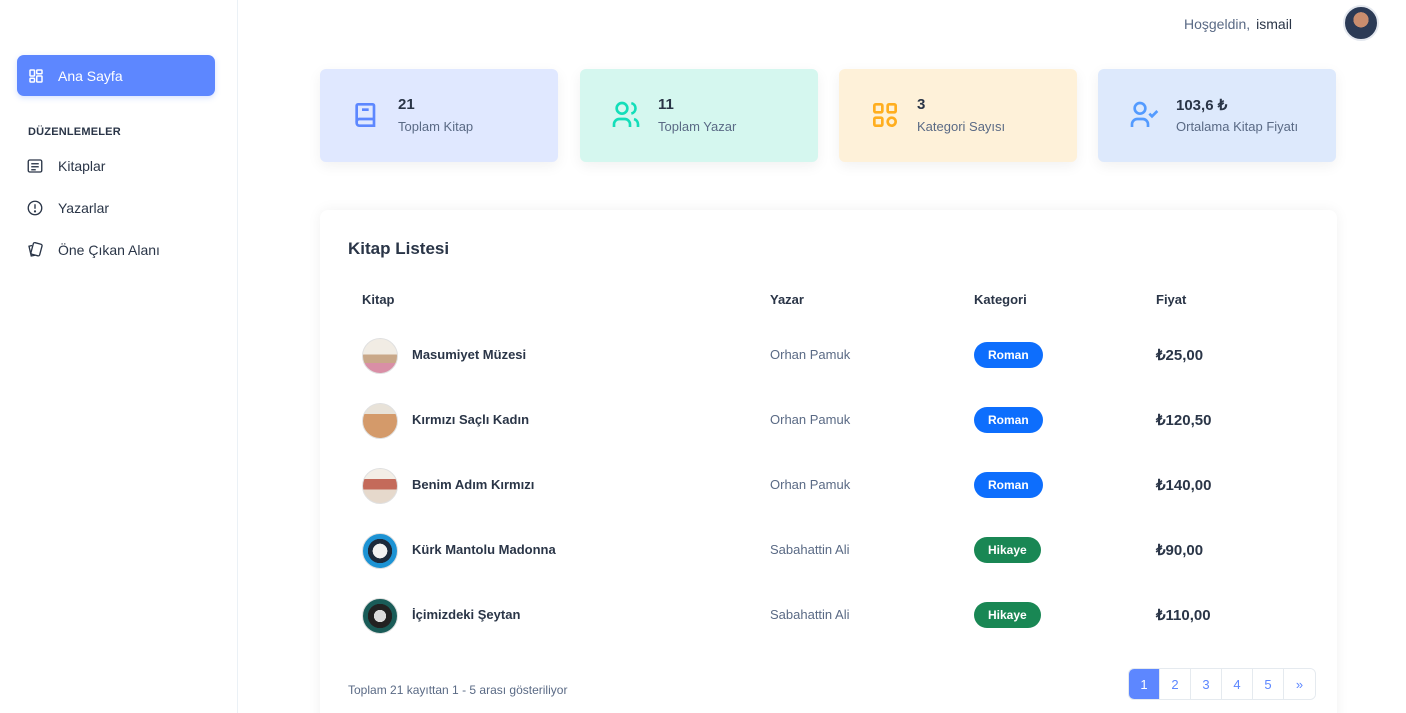 This screenshot has height=713, width=1406. Describe the element at coordinates (1202, 105) in the screenshot. I see `stat-value: 103,6 ₺` at that location.